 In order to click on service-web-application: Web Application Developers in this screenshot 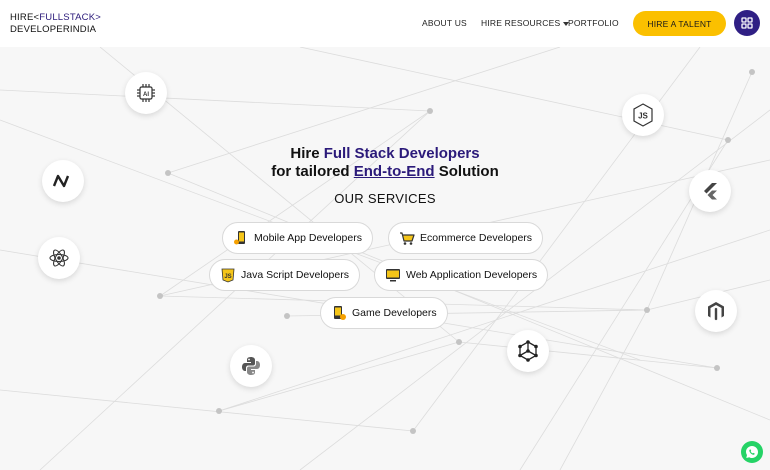, I will do `click(461, 275)`.